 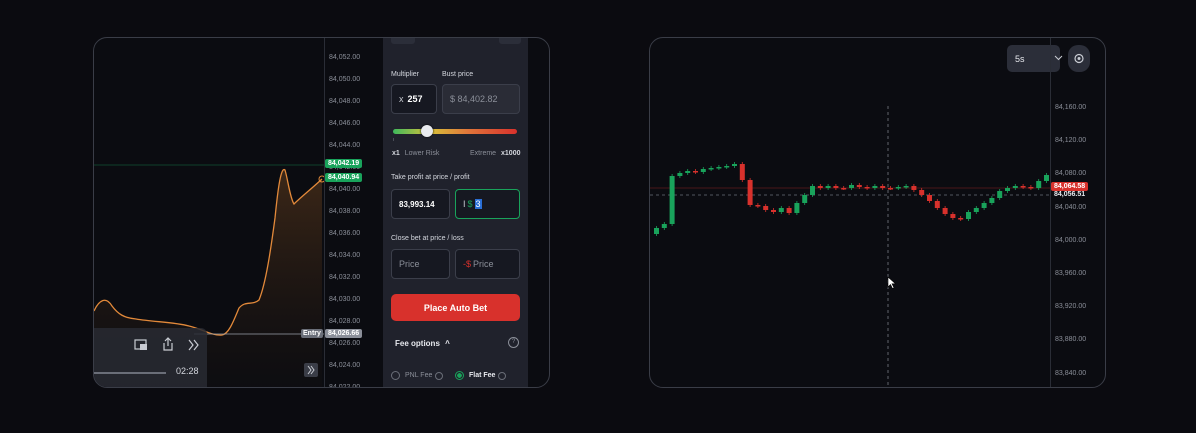 What do you see at coordinates (345, 386) in the screenshot?
I see `price-tick: 84,022.00` at bounding box center [345, 386].